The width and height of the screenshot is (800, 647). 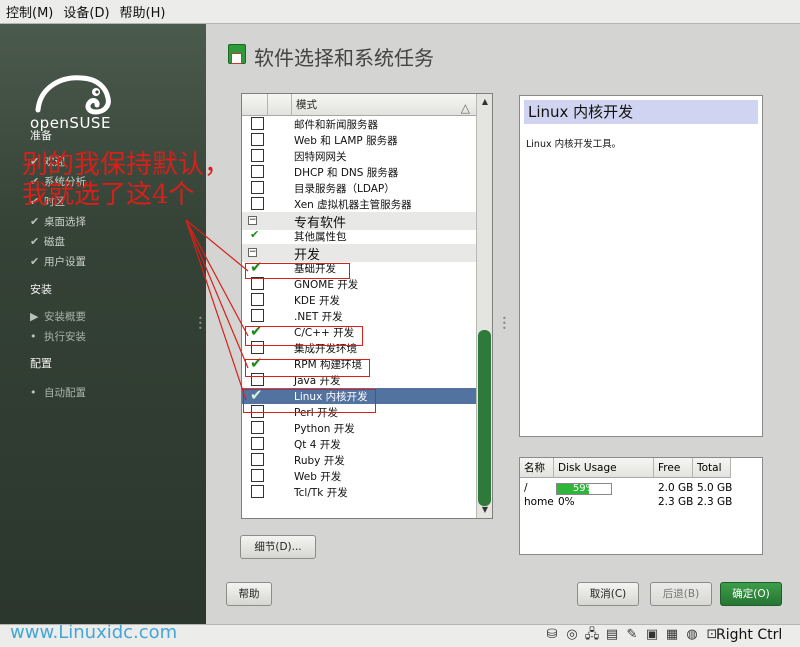 What do you see at coordinates (584, 489) in the screenshot?
I see `disk-usage-bar: 59%` at bounding box center [584, 489].